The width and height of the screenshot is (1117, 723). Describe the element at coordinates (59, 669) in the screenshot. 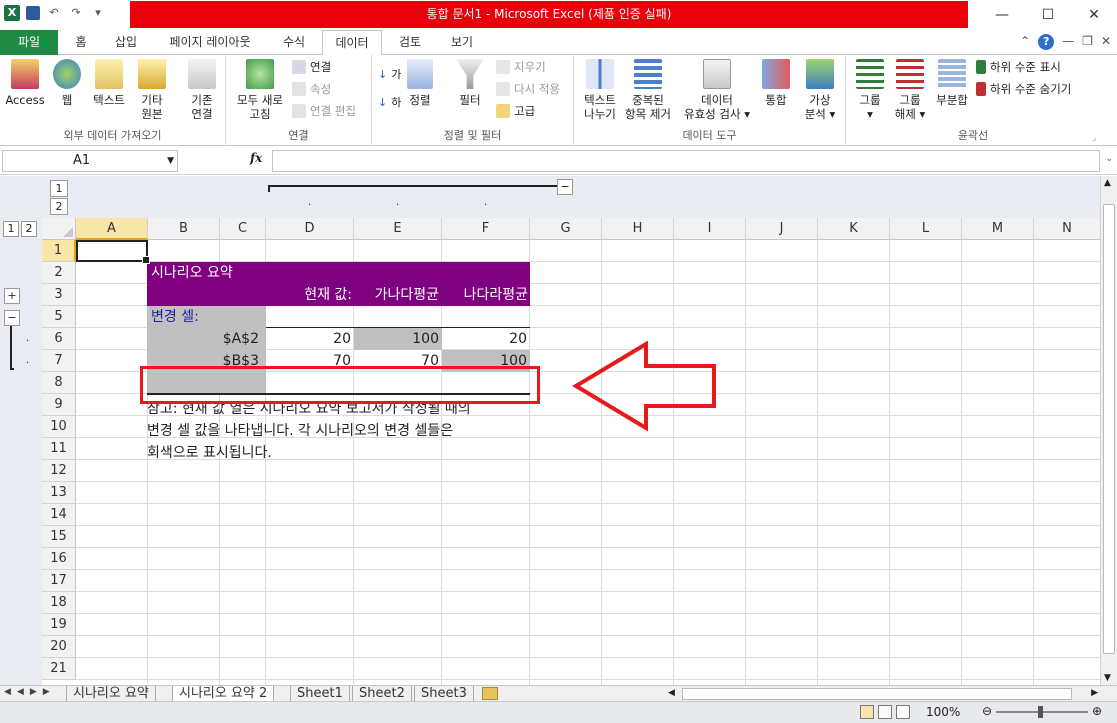

I see `row-header-21: 21` at that location.